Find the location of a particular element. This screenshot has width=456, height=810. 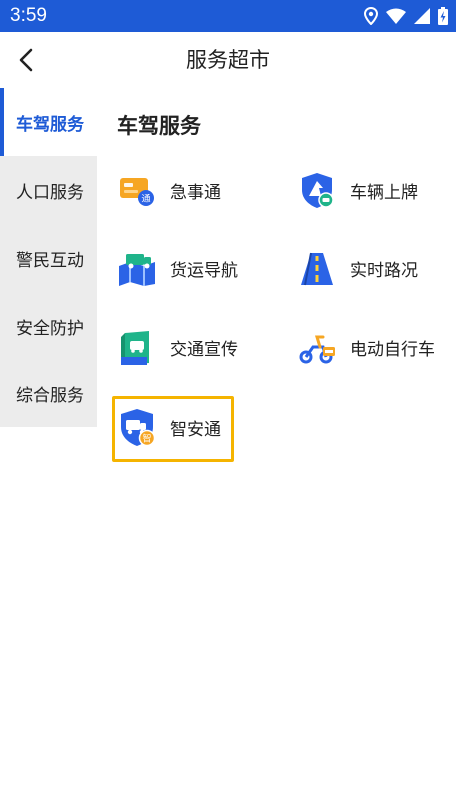

service-e-bike: 电动自行车 is located at coordinates (366, 347).